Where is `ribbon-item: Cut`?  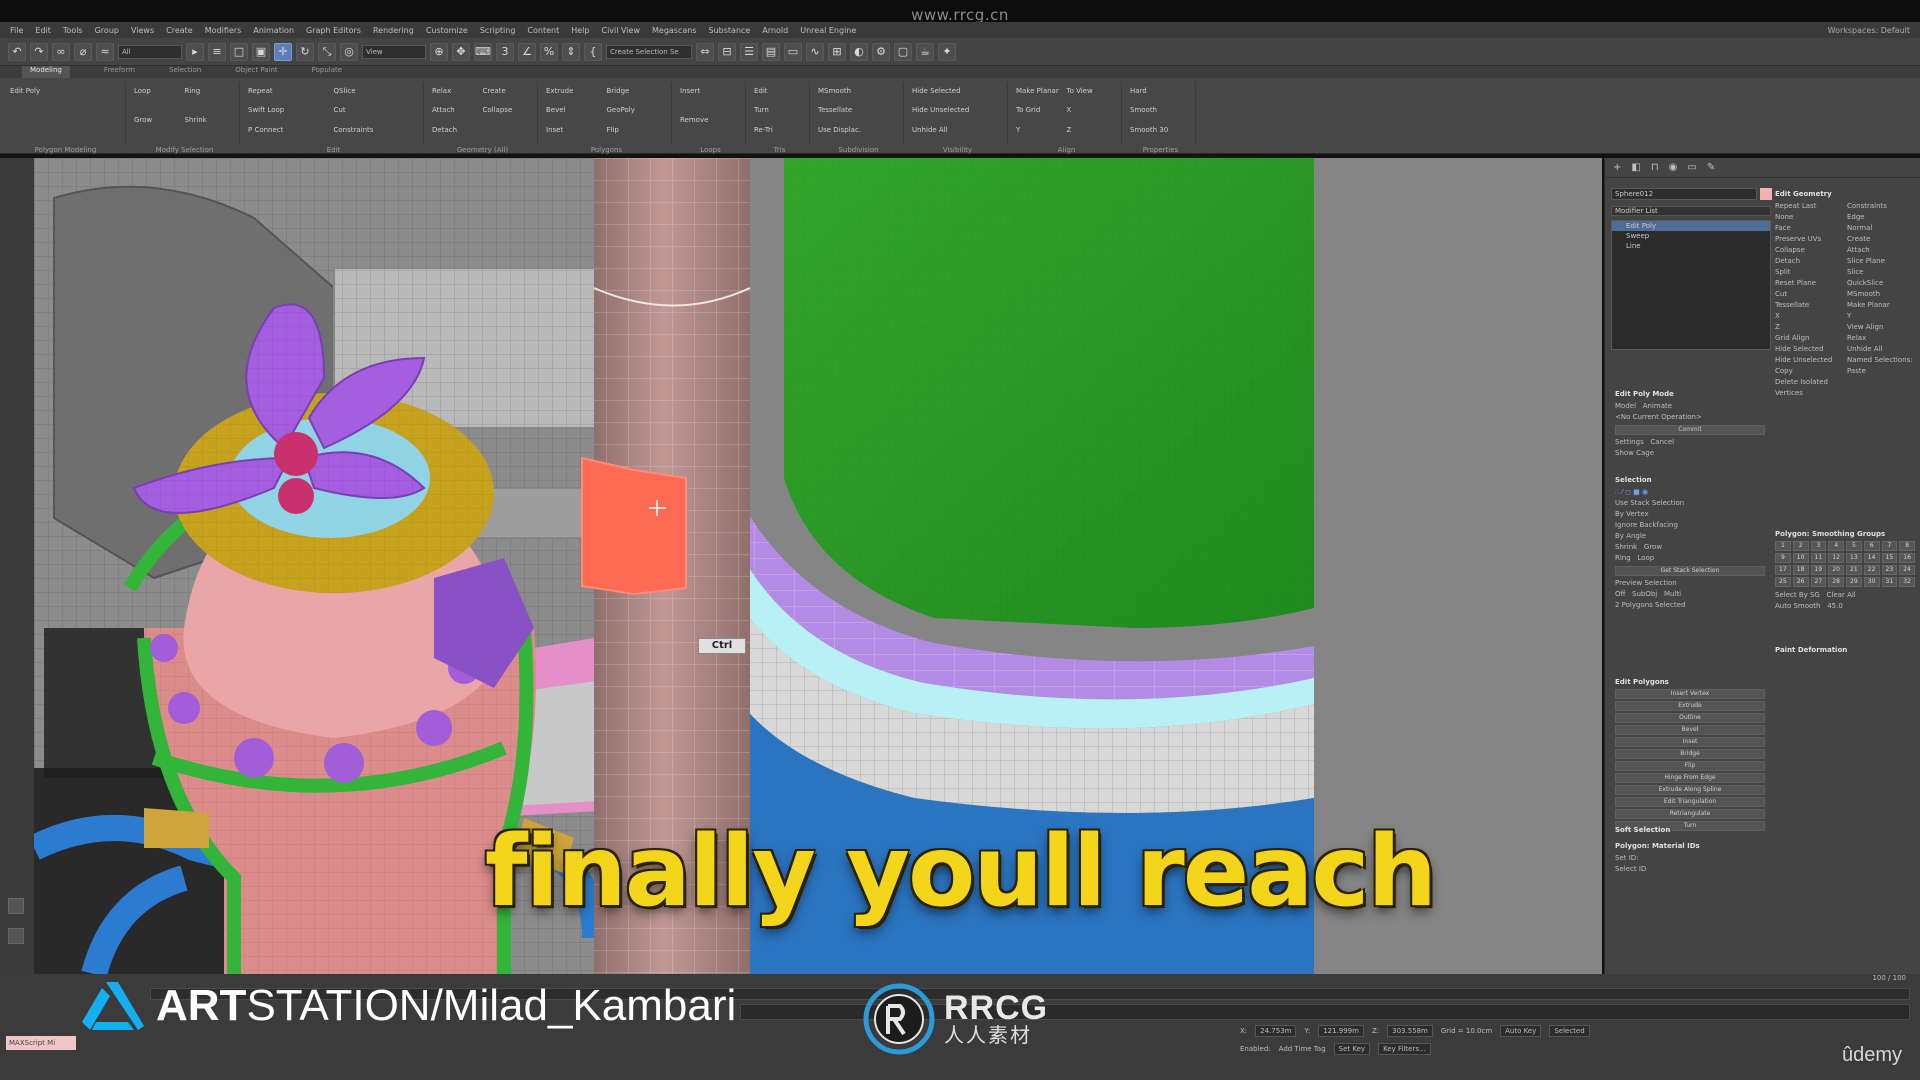 ribbon-item: Cut is located at coordinates (377, 110).